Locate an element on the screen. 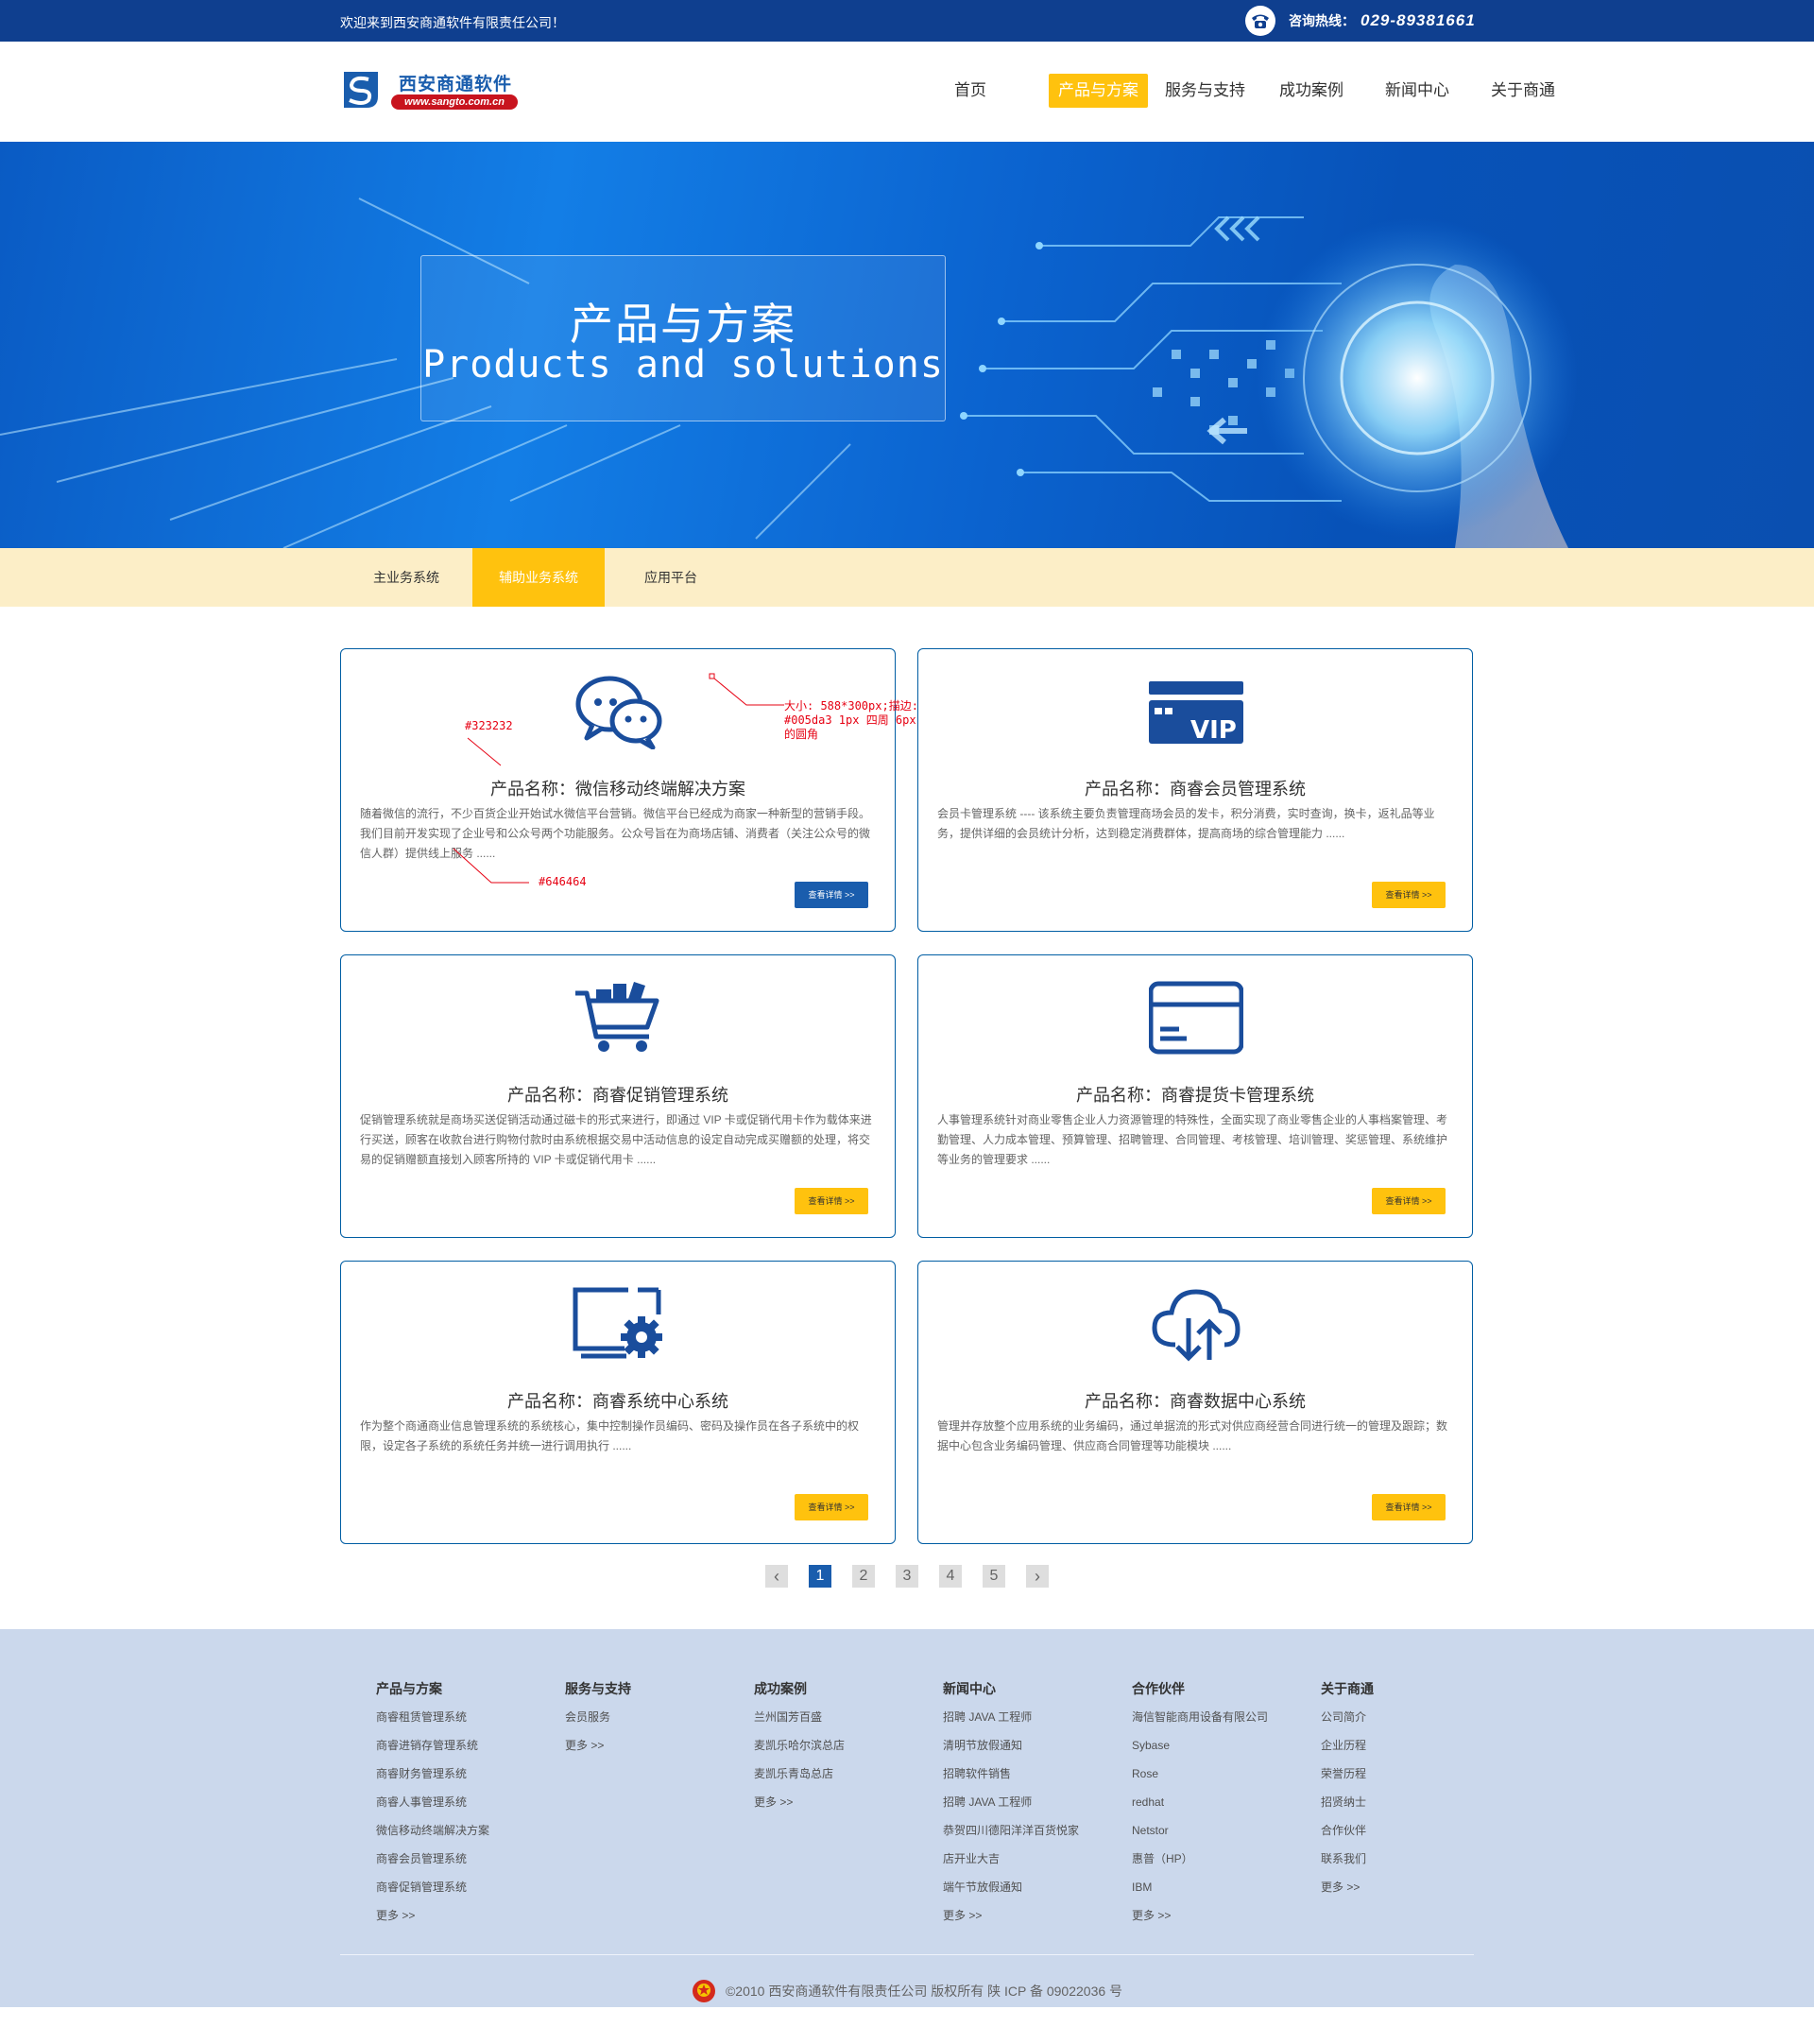 The height and width of the screenshot is (2044, 1814). footer-link: 麦凯乐哈尔滨总店 is located at coordinates (849, 1745).